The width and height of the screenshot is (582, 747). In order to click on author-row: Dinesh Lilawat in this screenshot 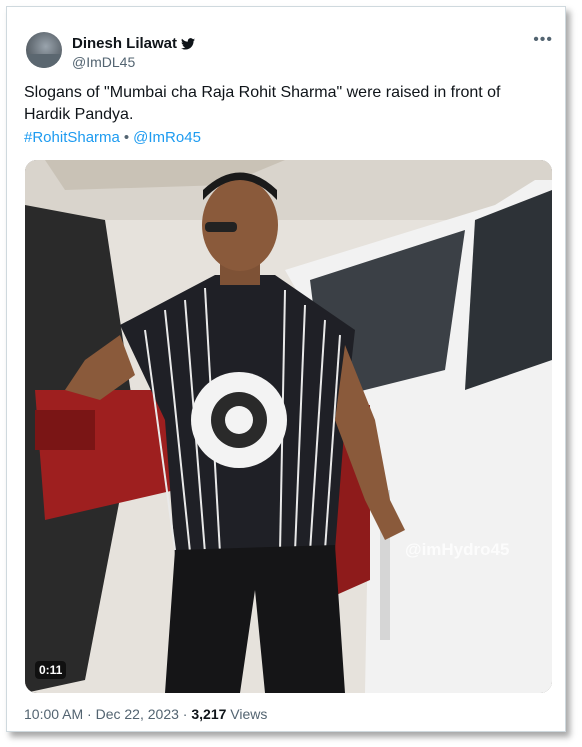, I will do `click(134, 43)`.